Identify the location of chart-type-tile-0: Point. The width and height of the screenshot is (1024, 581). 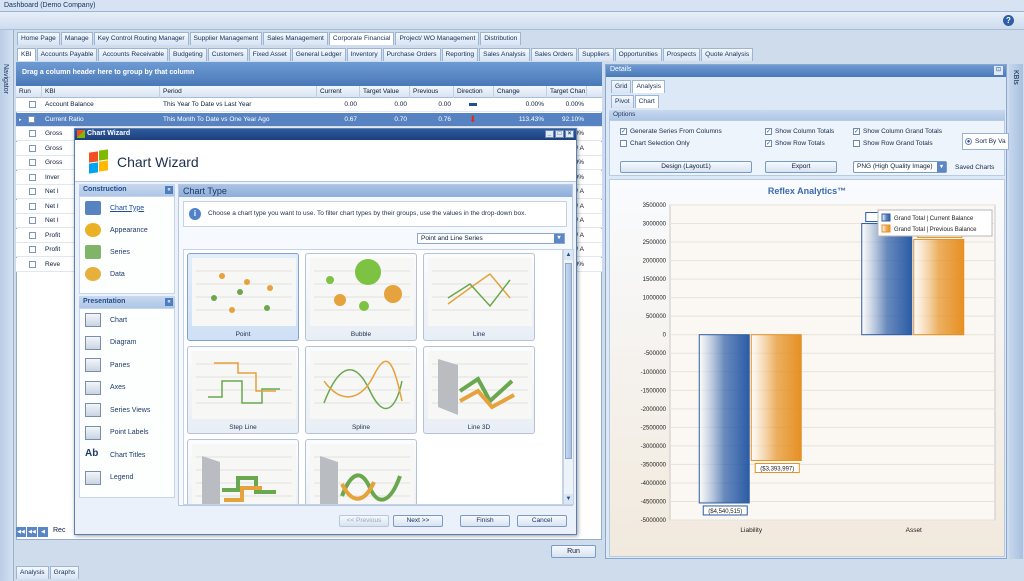
(243, 297).